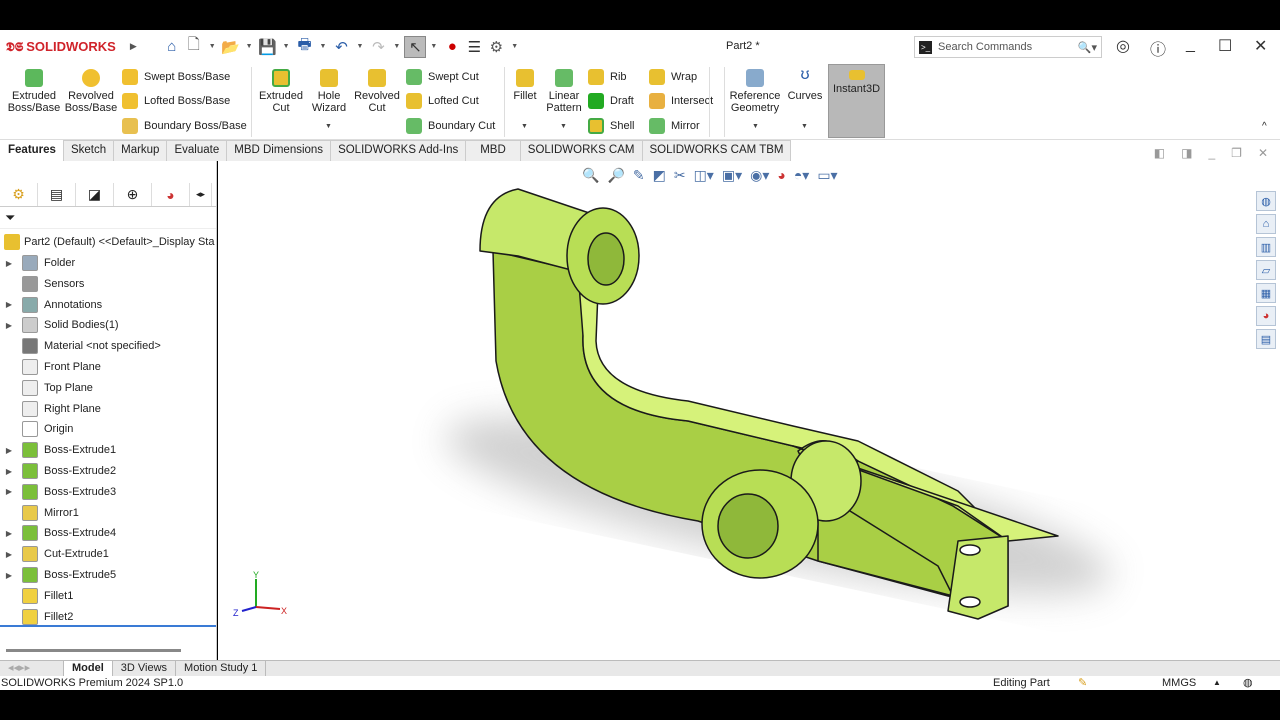 The height and width of the screenshot is (720, 1280). I want to click on curves-dropdown: ▼, so click(804, 126).